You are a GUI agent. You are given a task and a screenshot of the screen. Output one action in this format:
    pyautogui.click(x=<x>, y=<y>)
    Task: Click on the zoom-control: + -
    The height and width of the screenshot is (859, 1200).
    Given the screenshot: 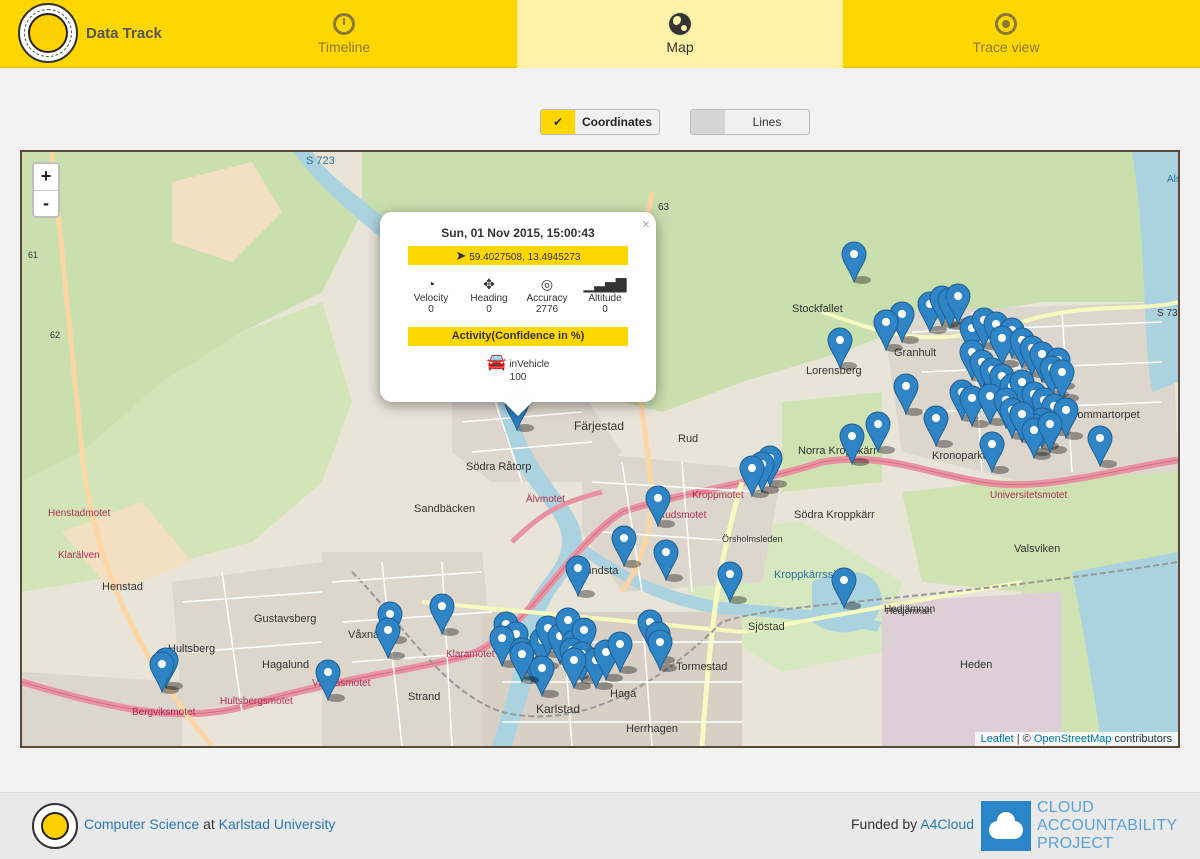 What is the action you would take?
    pyautogui.click(x=46, y=190)
    